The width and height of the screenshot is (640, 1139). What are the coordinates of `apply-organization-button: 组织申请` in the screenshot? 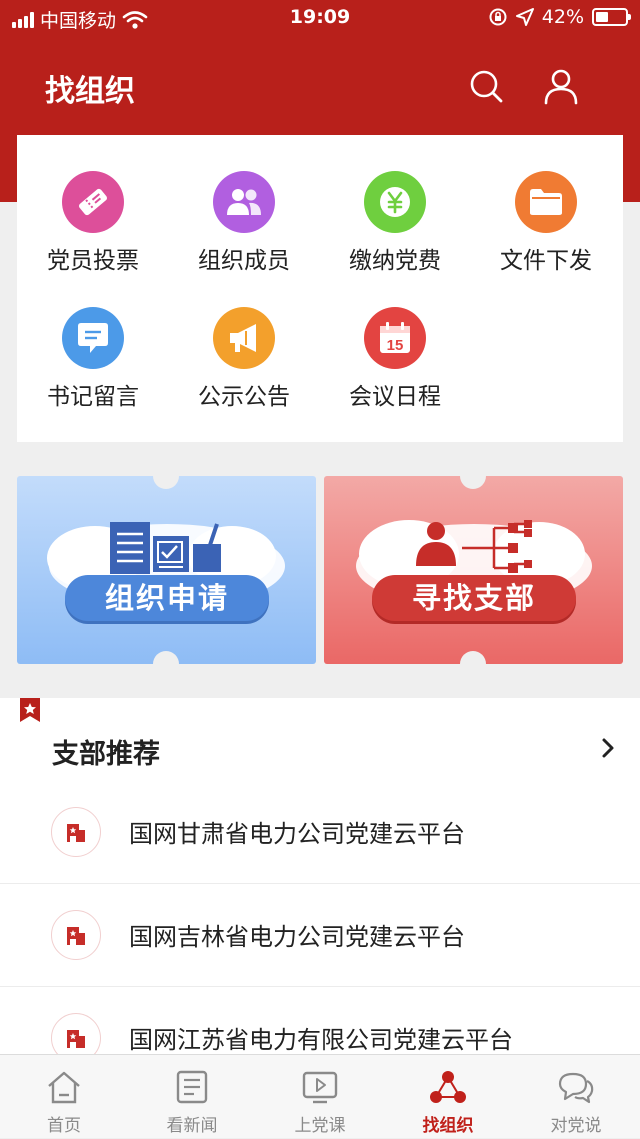 It's located at (167, 598).